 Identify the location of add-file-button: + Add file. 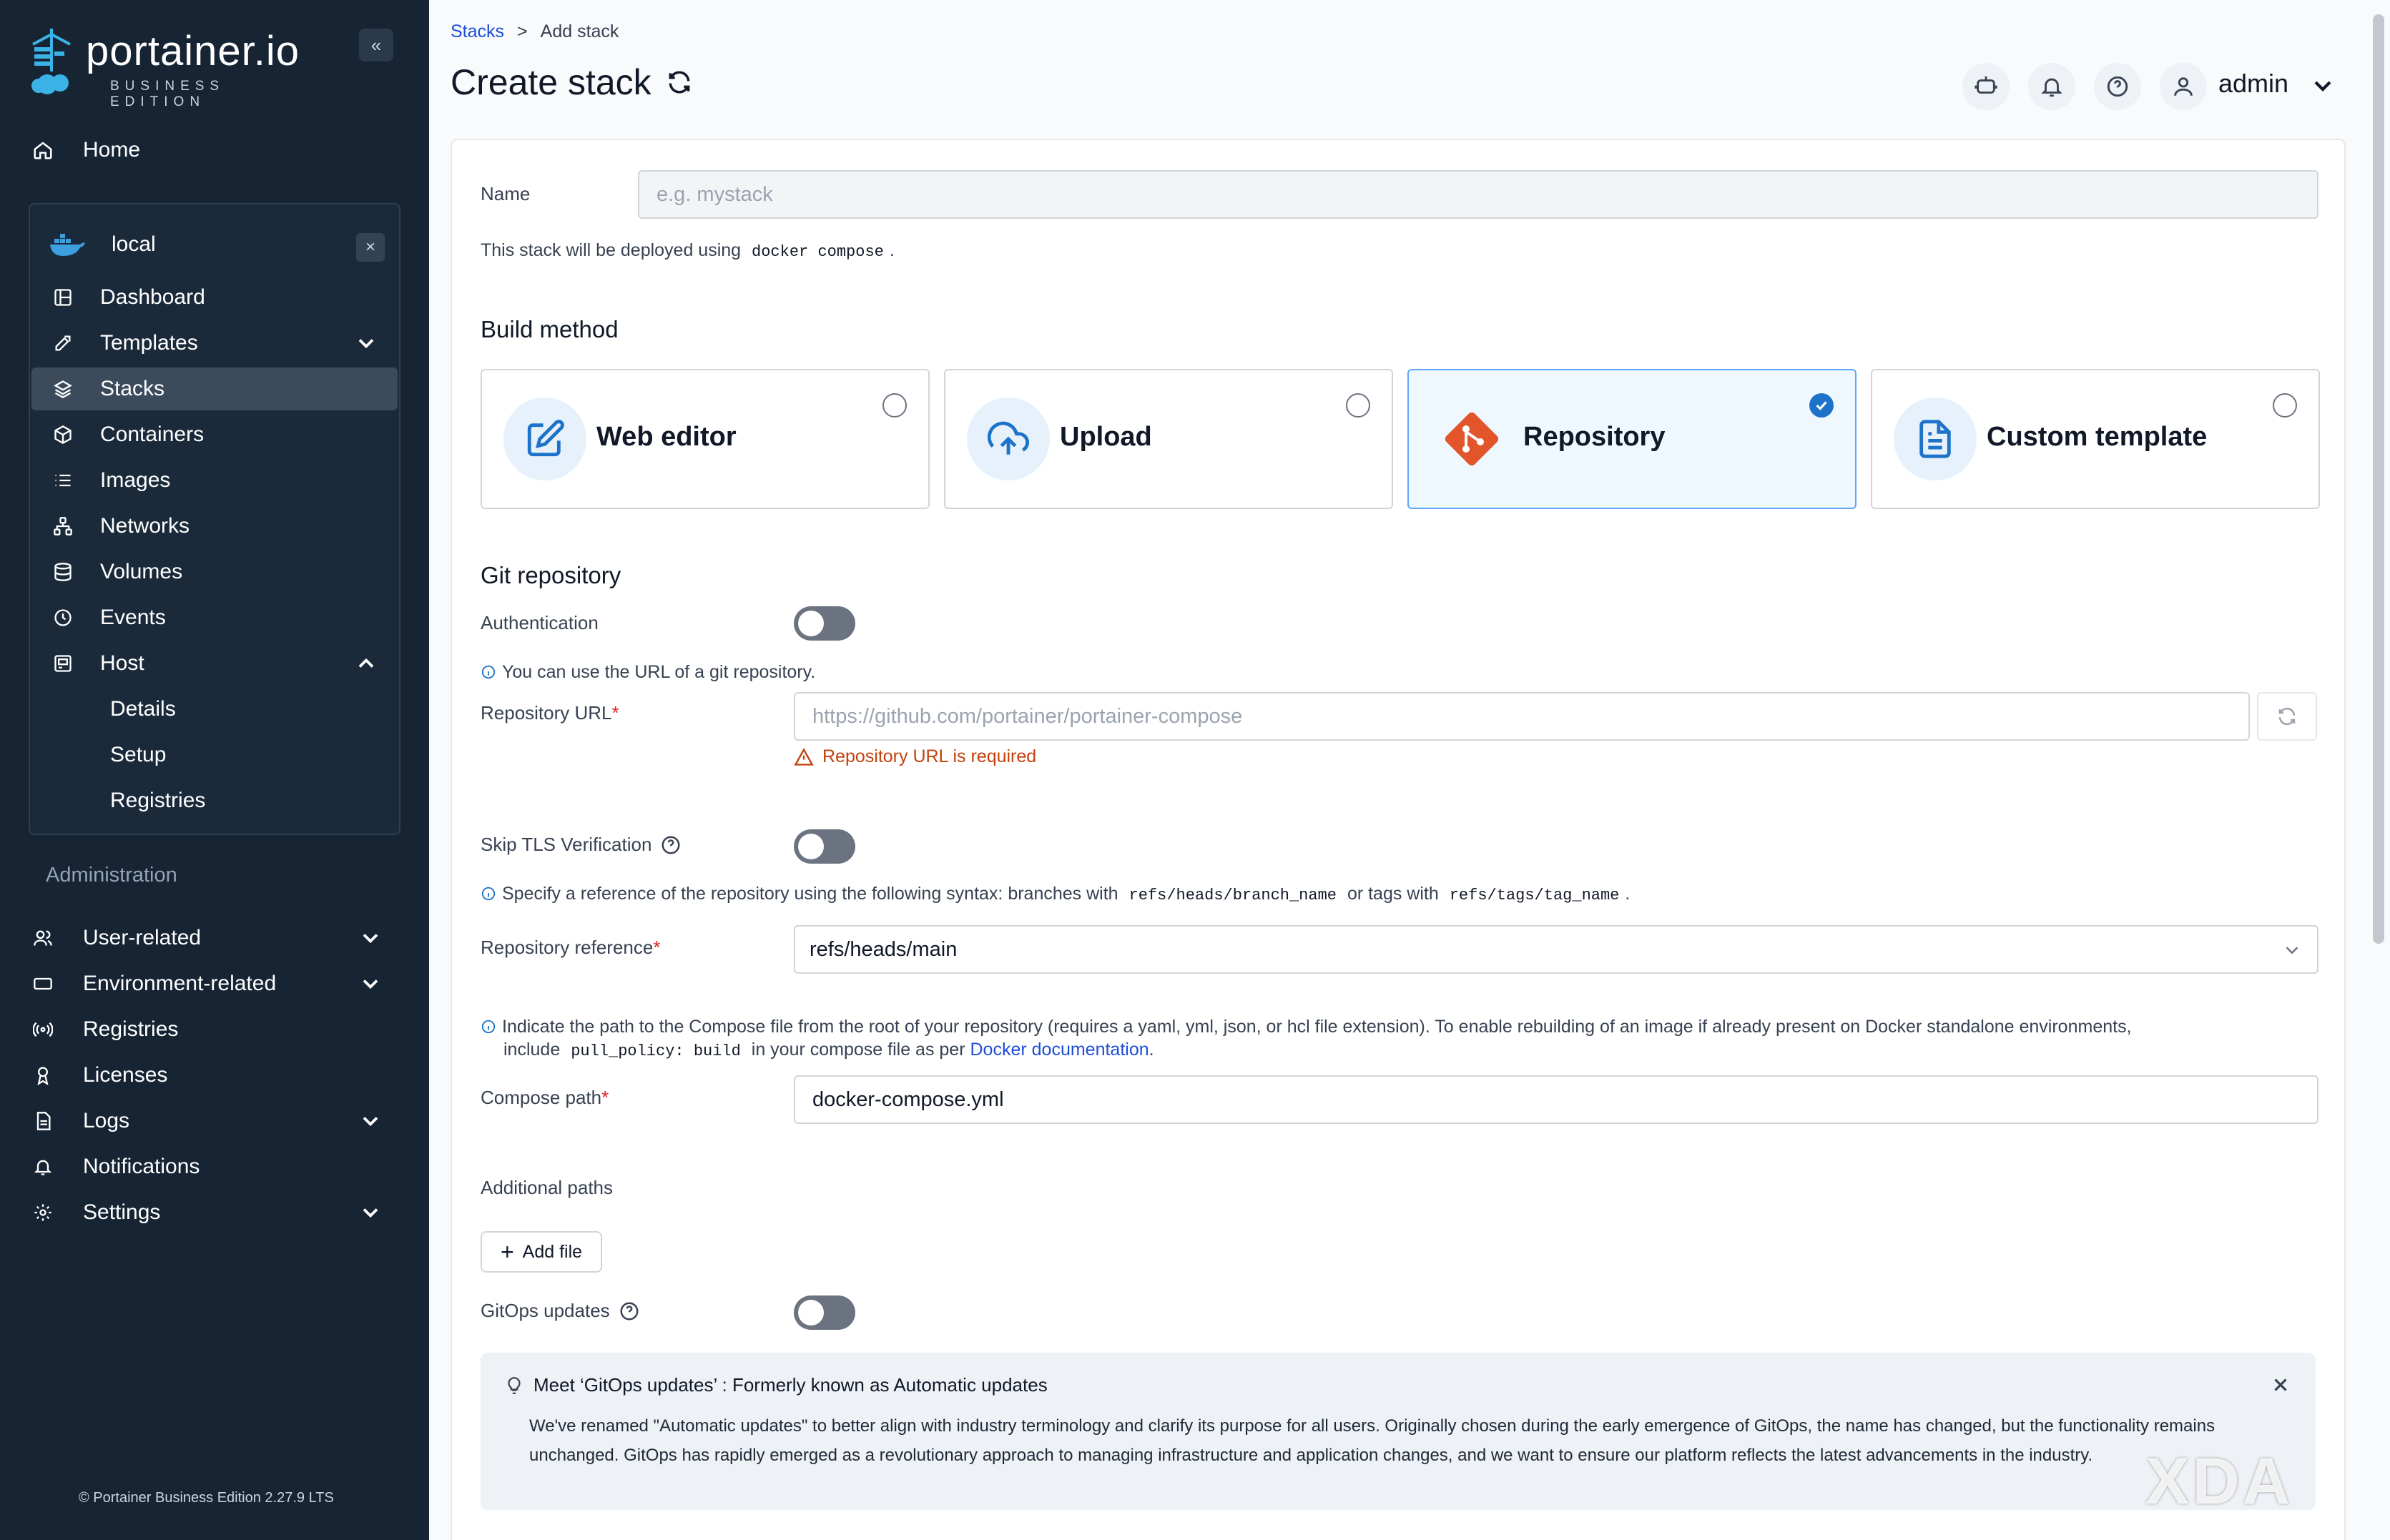
(541, 1252).